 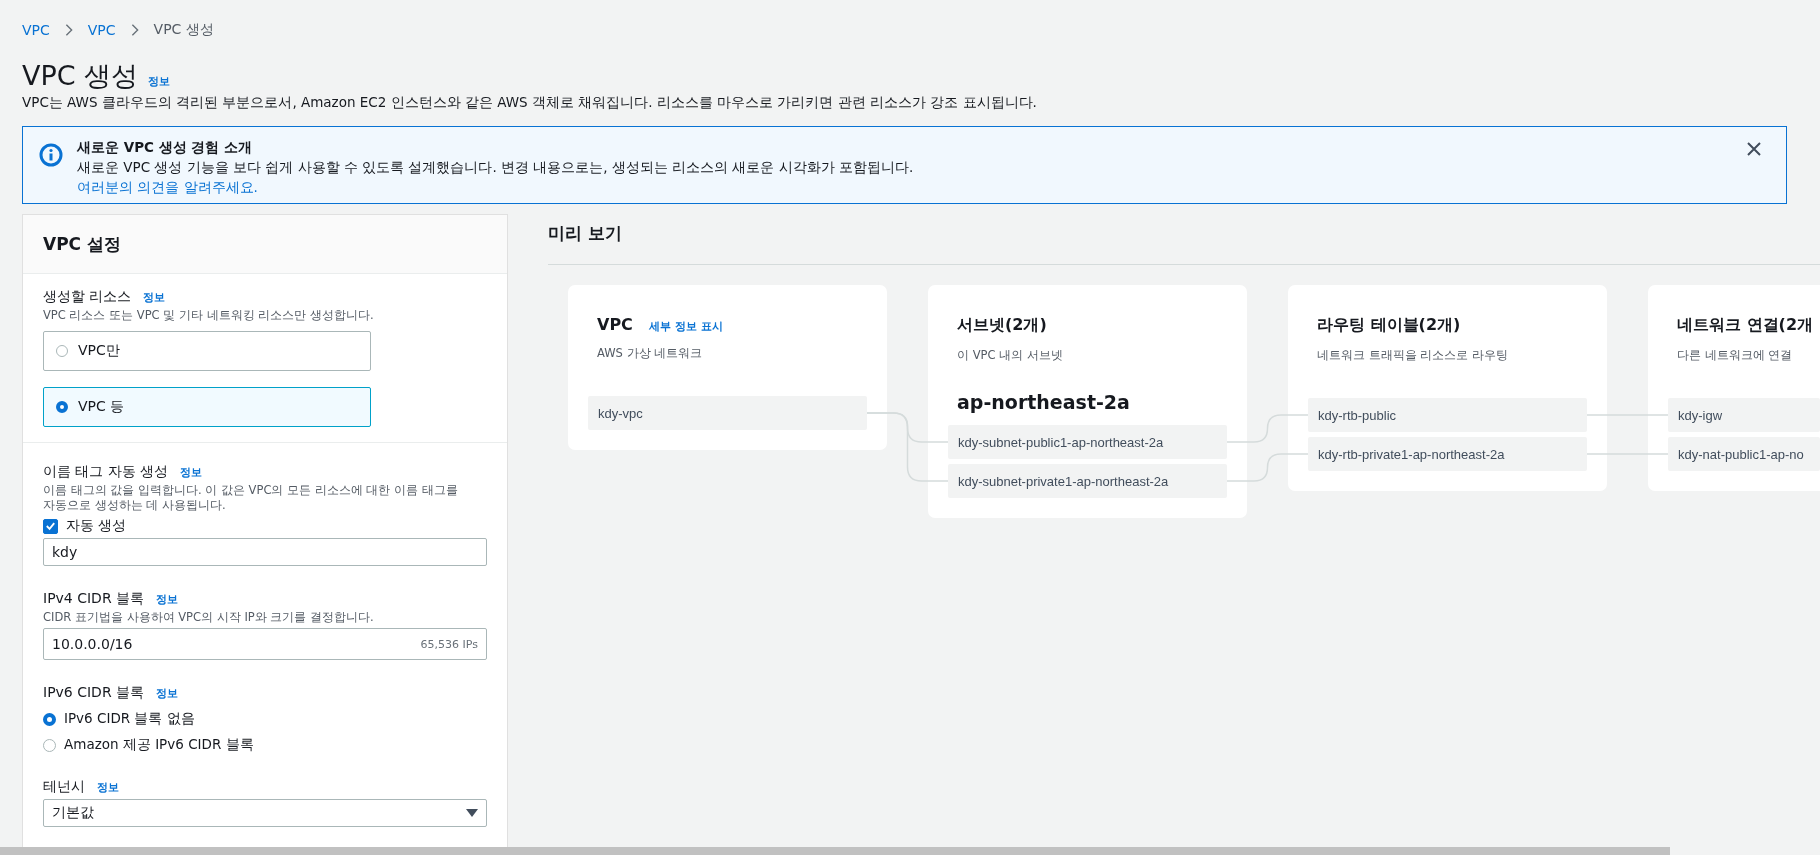 I want to click on option-label: VPC 등, so click(x=101, y=407).